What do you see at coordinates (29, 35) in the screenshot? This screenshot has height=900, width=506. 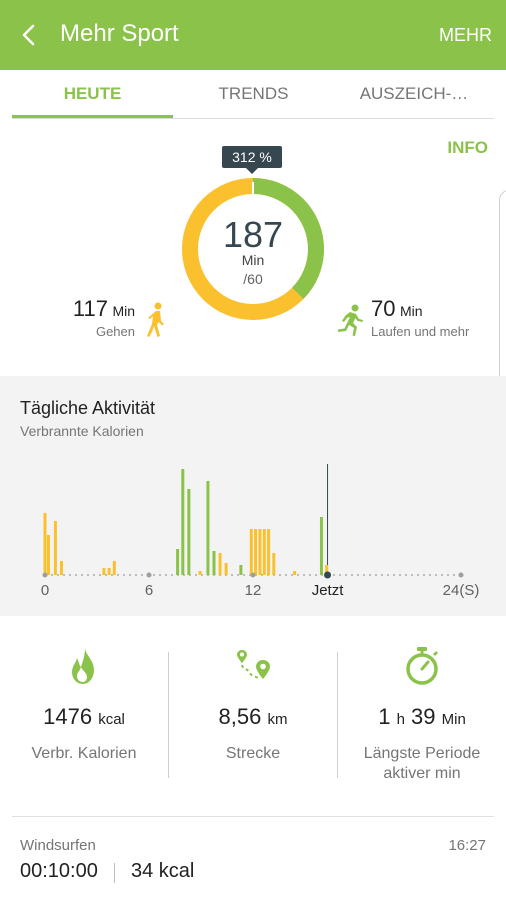 I see `back-arrow-icon` at bounding box center [29, 35].